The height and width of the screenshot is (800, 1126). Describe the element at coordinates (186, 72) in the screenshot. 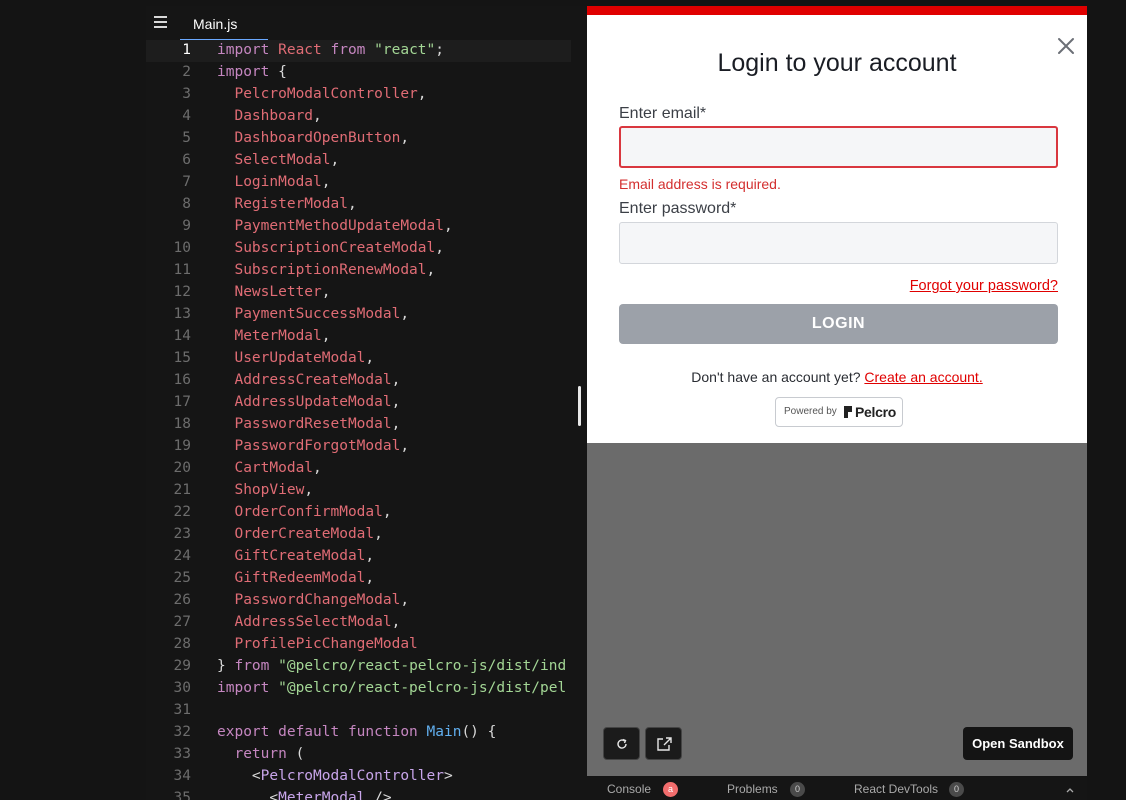

I see `line-number: 2` at that location.